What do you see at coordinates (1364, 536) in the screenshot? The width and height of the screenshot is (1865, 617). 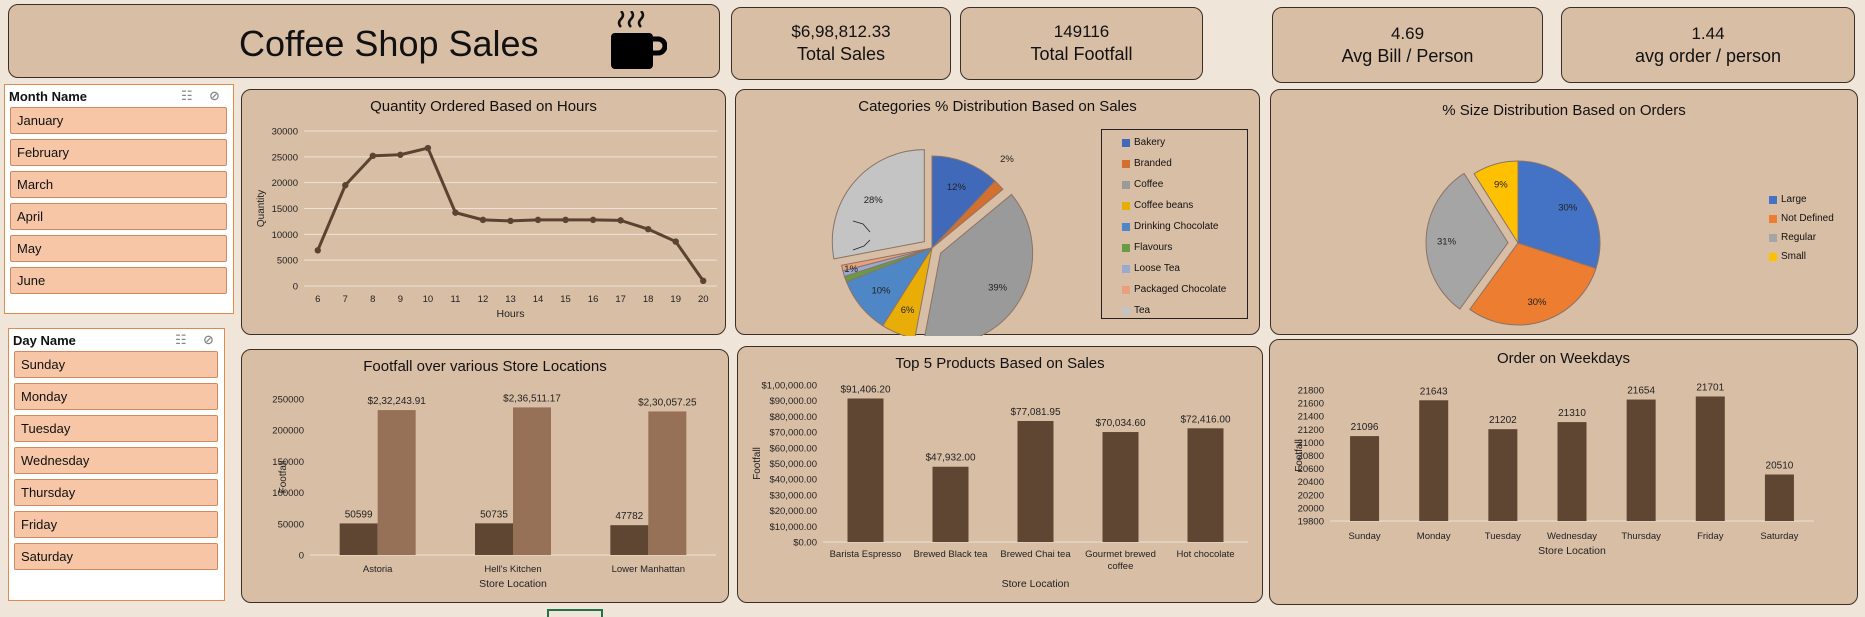 I see `x-tick-label: Sunday` at bounding box center [1364, 536].